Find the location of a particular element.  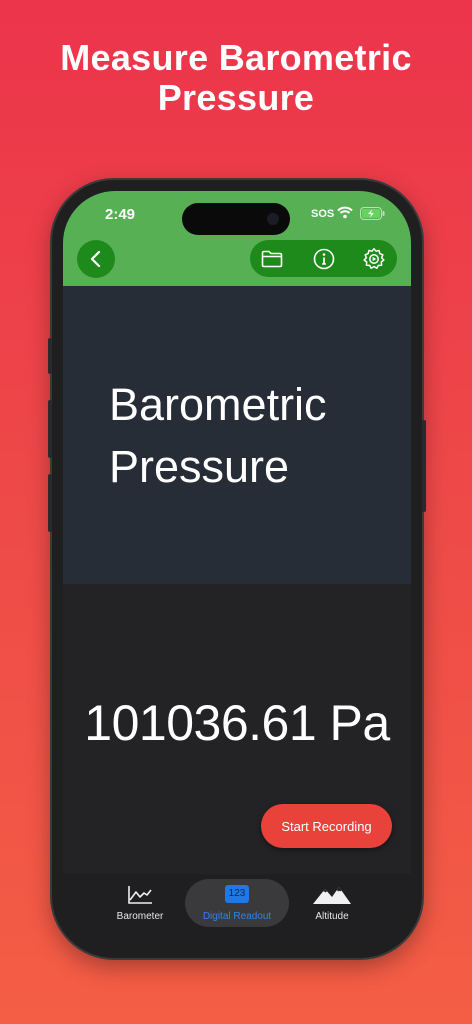

line-chart-icon is located at coordinates (140, 896).